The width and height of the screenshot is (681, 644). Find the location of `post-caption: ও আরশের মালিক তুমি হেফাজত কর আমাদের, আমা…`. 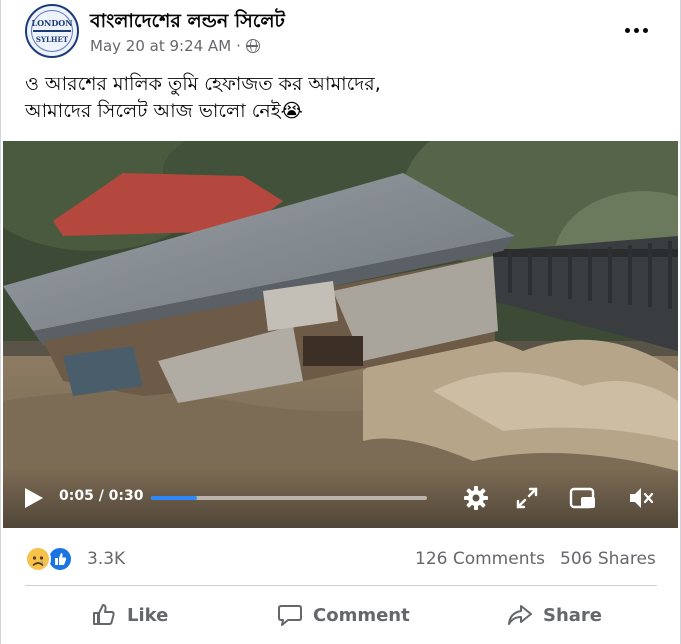

post-caption: ও আরশের মালিক তুমি হেফাজত কর আমাদের, আমা… is located at coordinates (345, 98).